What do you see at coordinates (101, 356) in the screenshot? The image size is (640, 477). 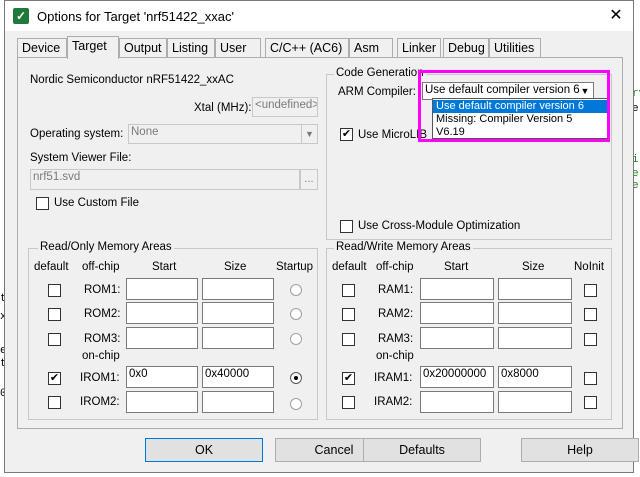 I see `rom-onchip-label: on-chip` at bounding box center [101, 356].